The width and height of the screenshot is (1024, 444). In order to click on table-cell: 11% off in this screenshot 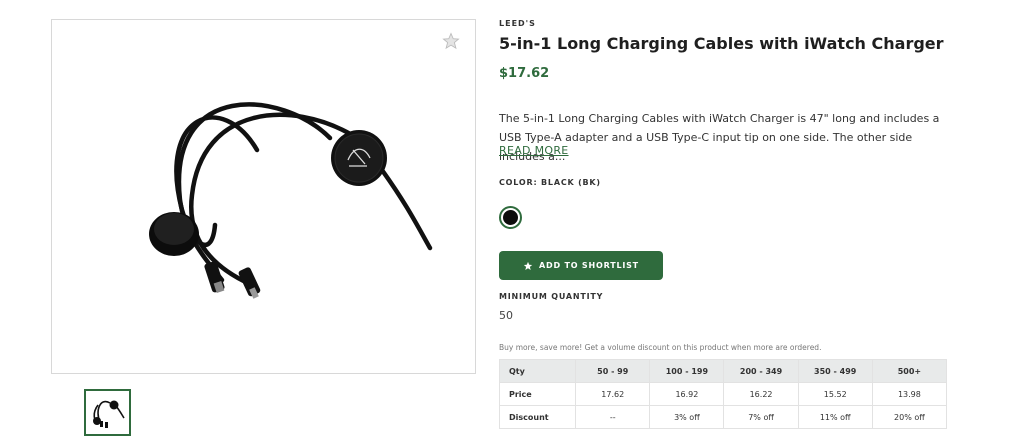, I will do `click(835, 417)`.